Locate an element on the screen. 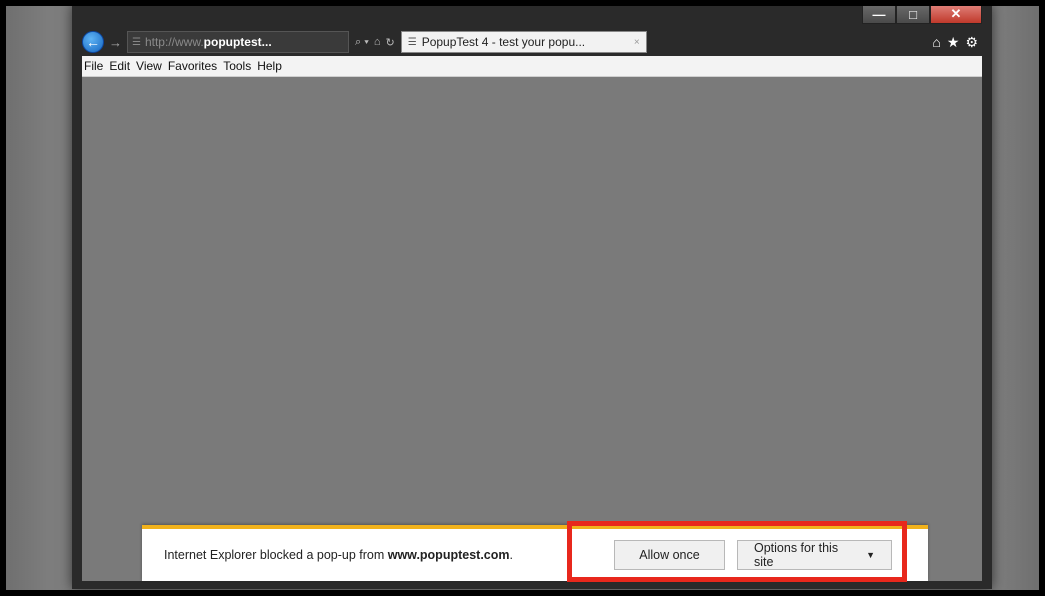 The width and height of the screenshot is (1045, 596). notification-actions: Allow once Options for this site ▼ is located at coordinates (753, 555).